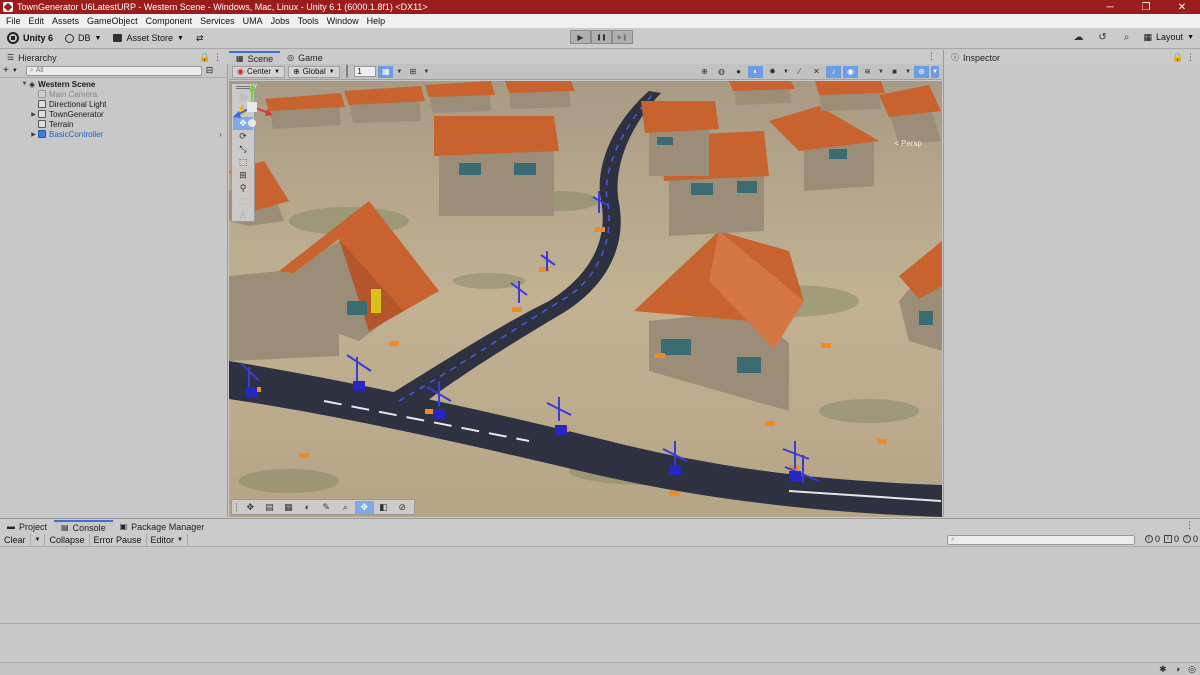 This screenshot has height=675, width=1200. Describe the element at coordinates (114, 94) in the screenshot. I see `hierarchy-item-main-camera: Main Camera` at that location.